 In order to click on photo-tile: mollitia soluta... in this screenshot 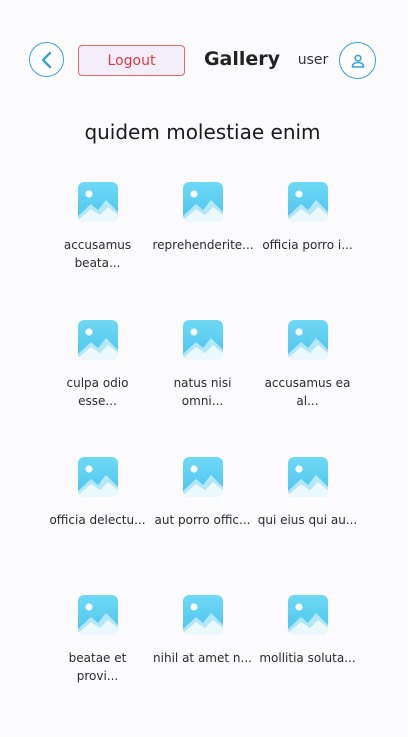, I will do `click(307, 663)`.